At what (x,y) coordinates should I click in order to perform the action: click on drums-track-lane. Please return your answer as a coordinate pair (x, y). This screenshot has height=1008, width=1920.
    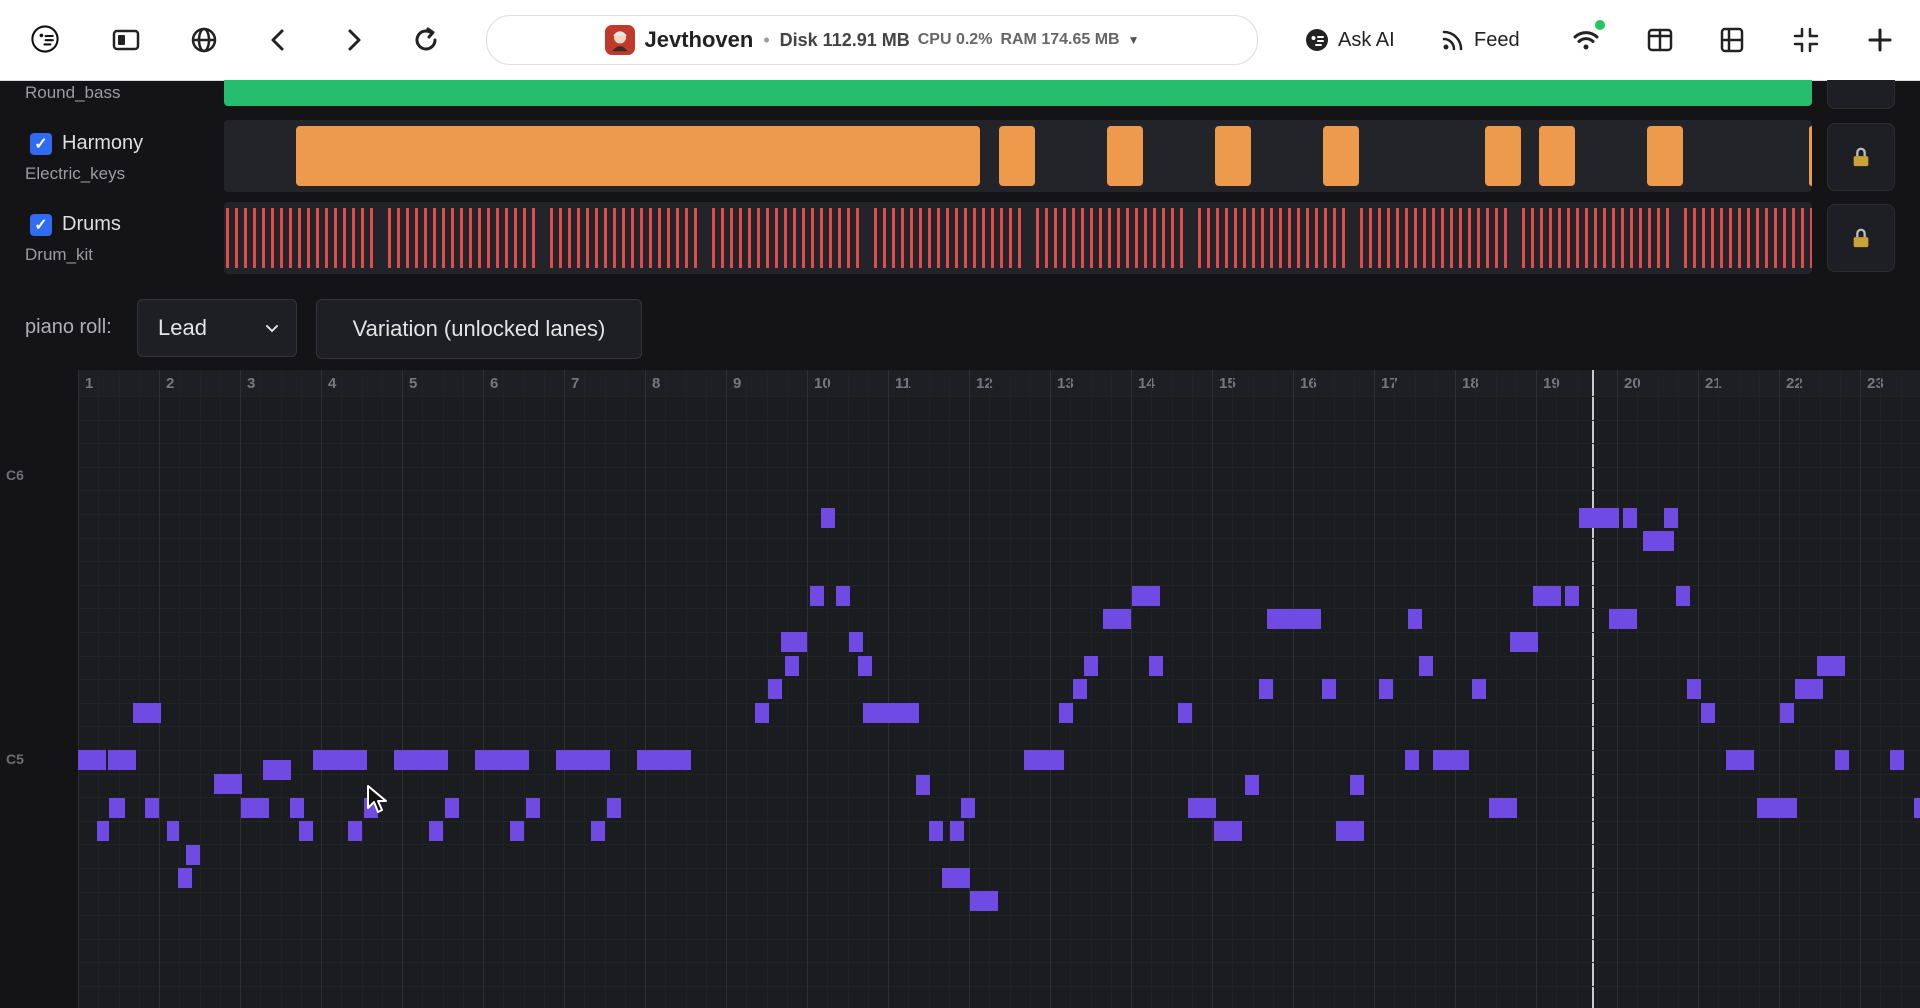
    Looking at the image, I should click on (1018, 238).